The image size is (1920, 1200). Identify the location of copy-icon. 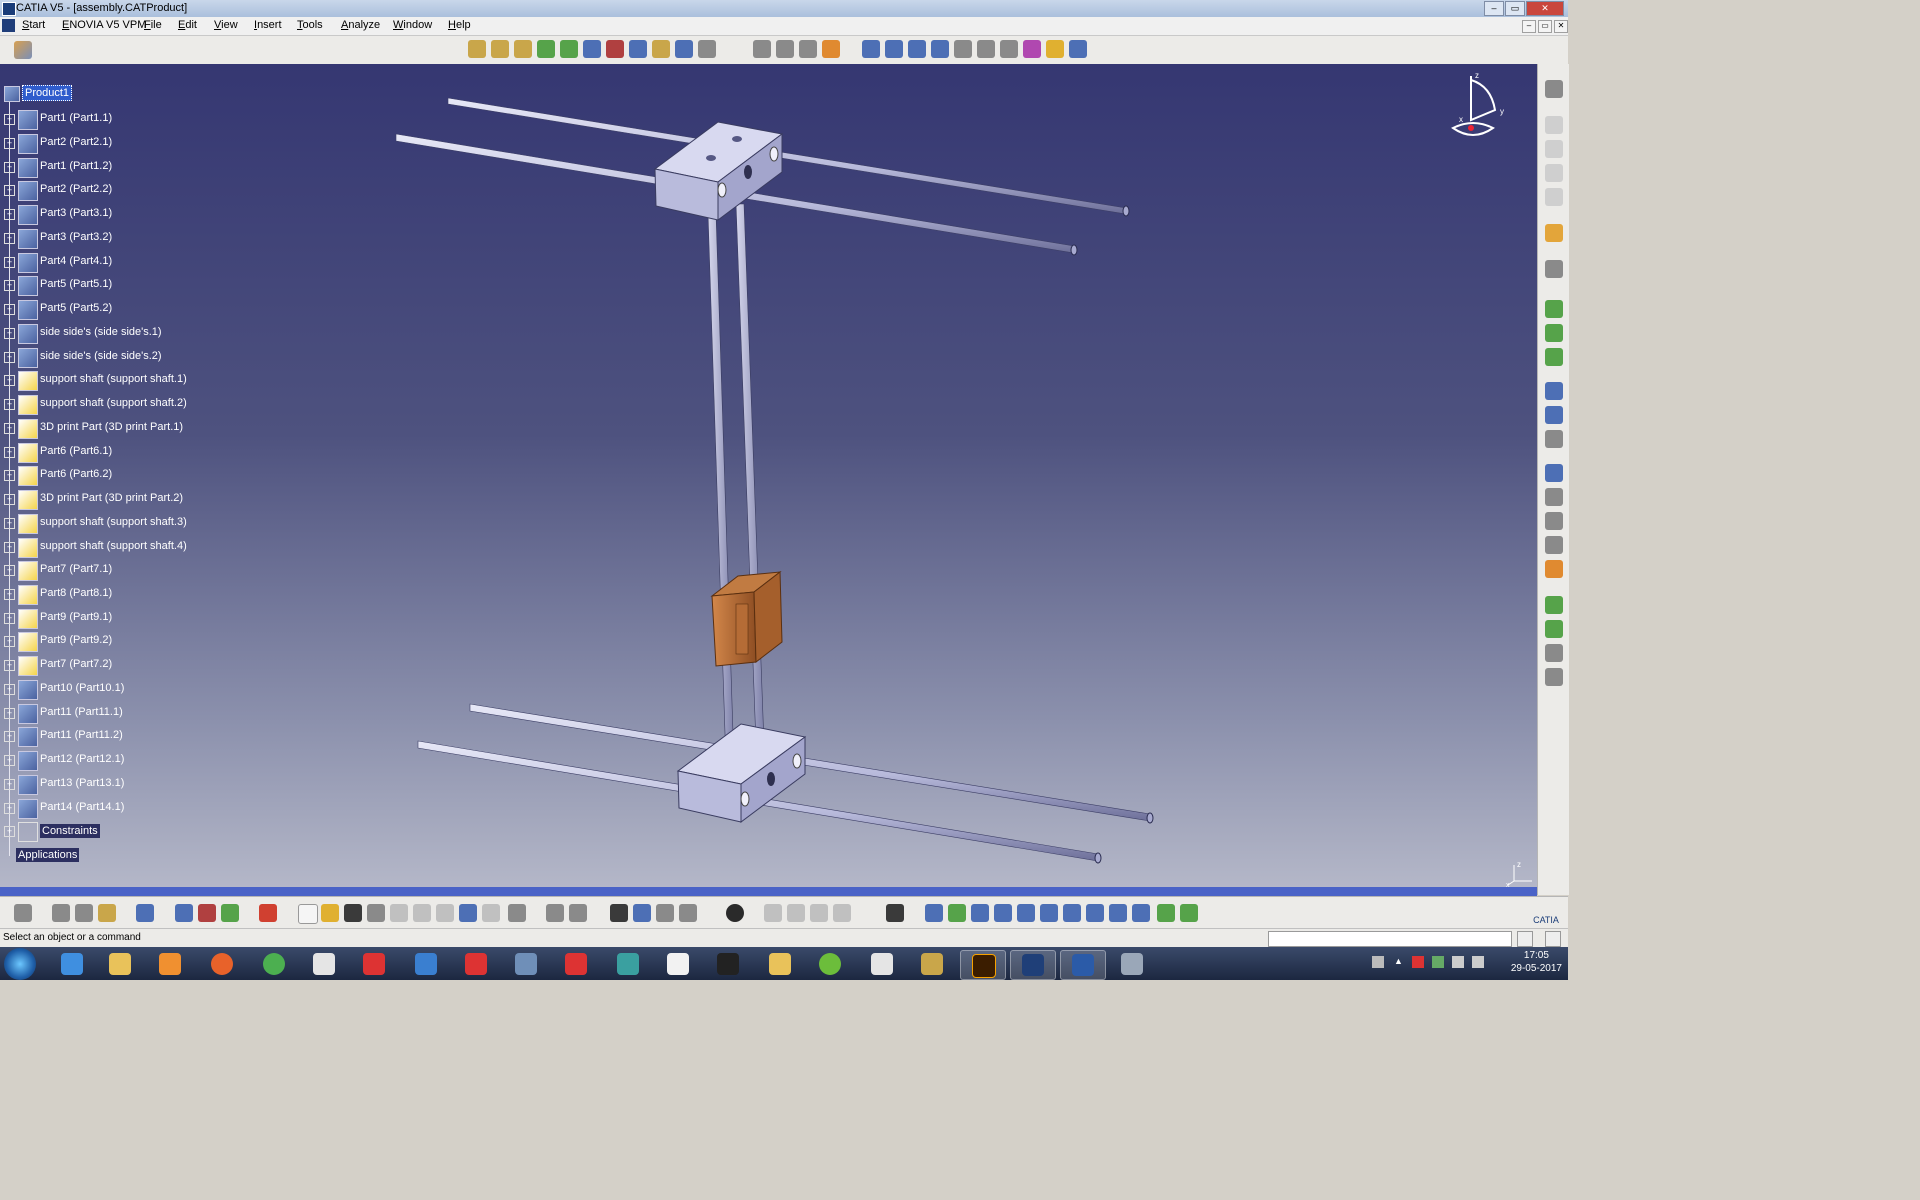
(422, 913).